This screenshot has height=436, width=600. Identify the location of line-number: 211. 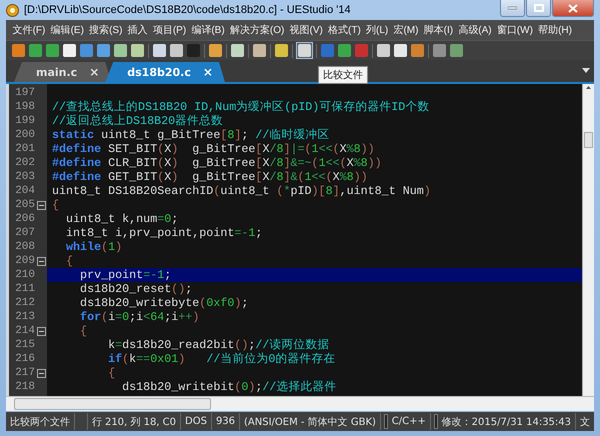
(24, 289).